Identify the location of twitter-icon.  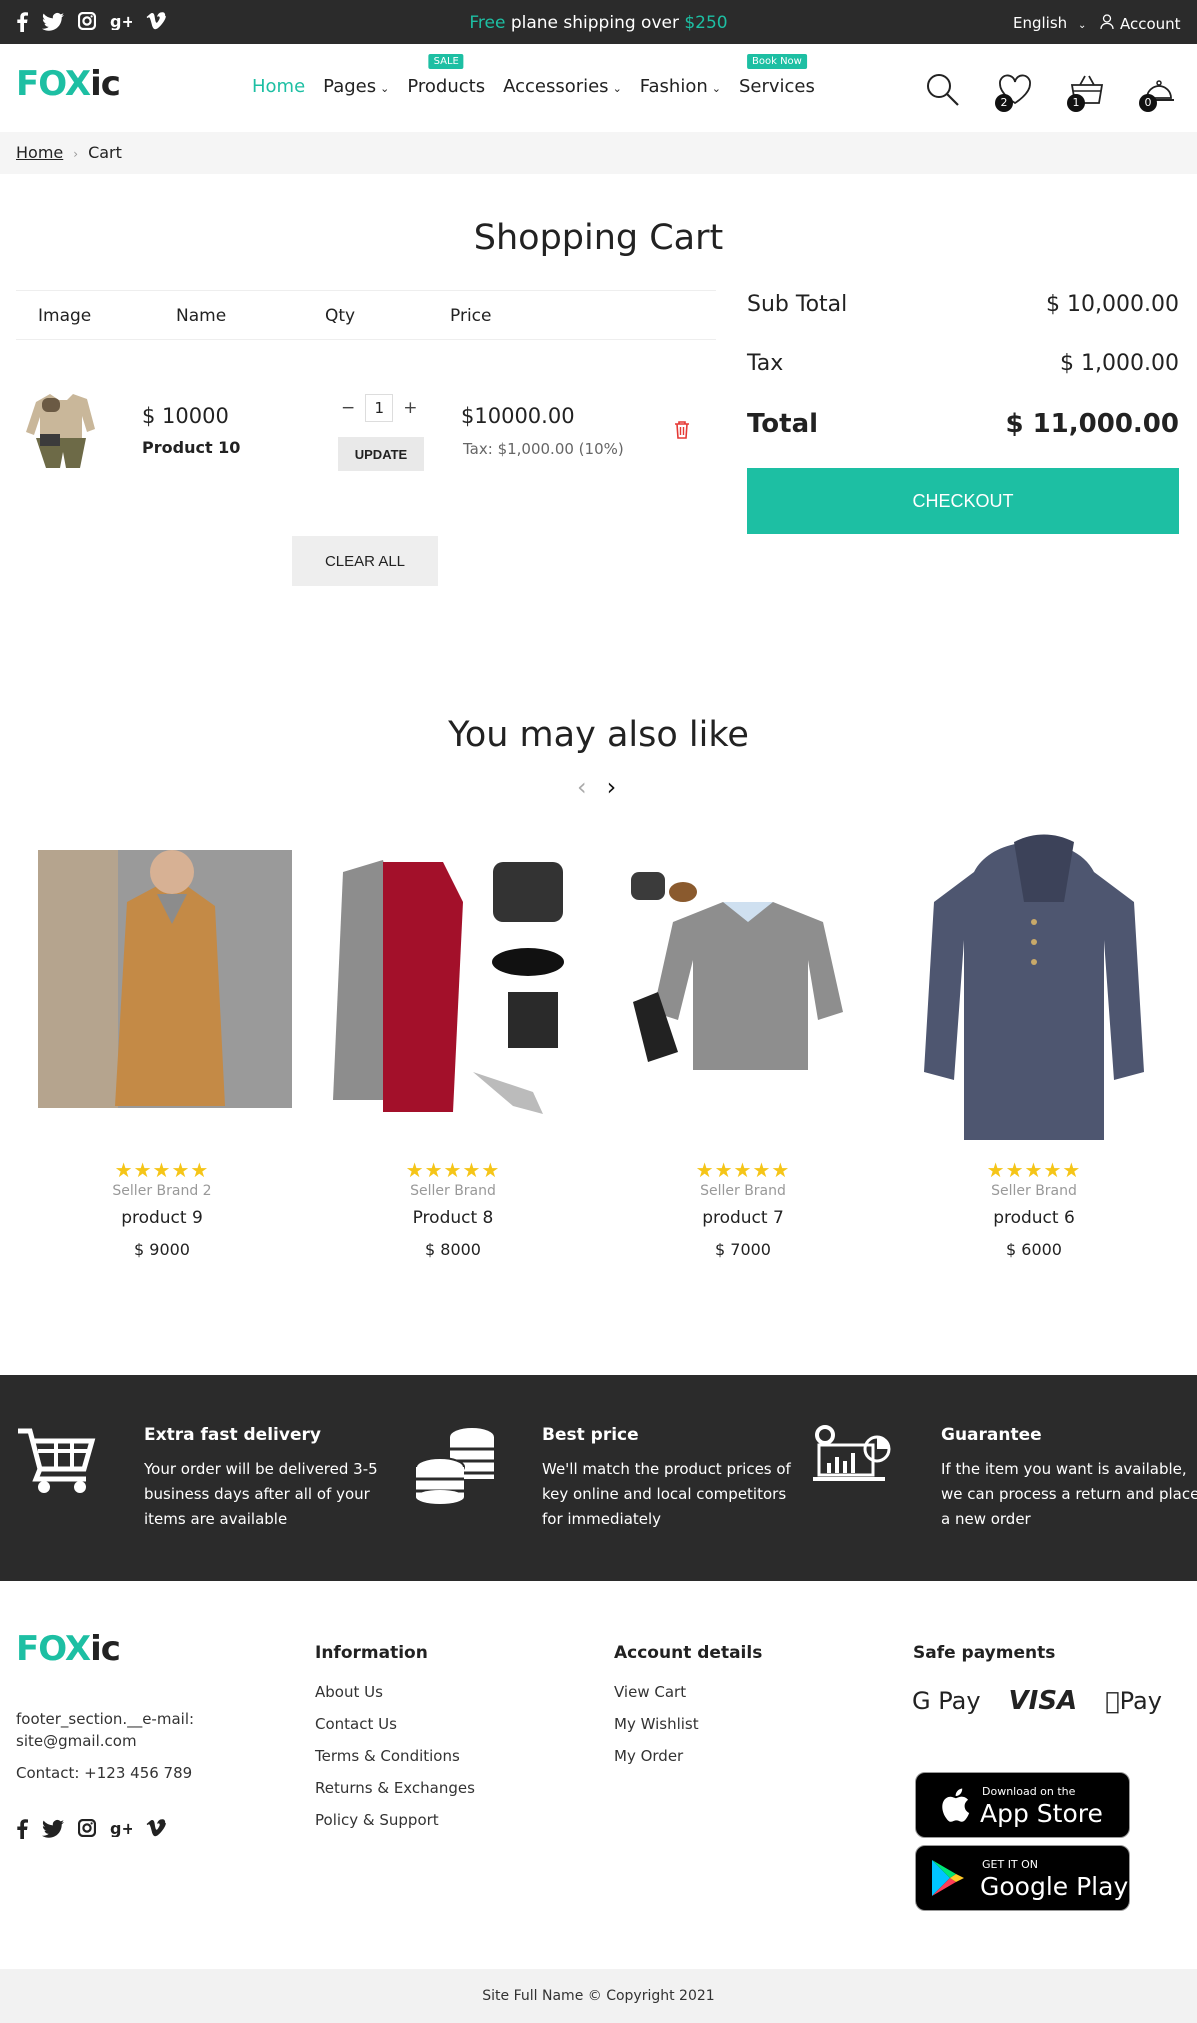
(53, 1831).